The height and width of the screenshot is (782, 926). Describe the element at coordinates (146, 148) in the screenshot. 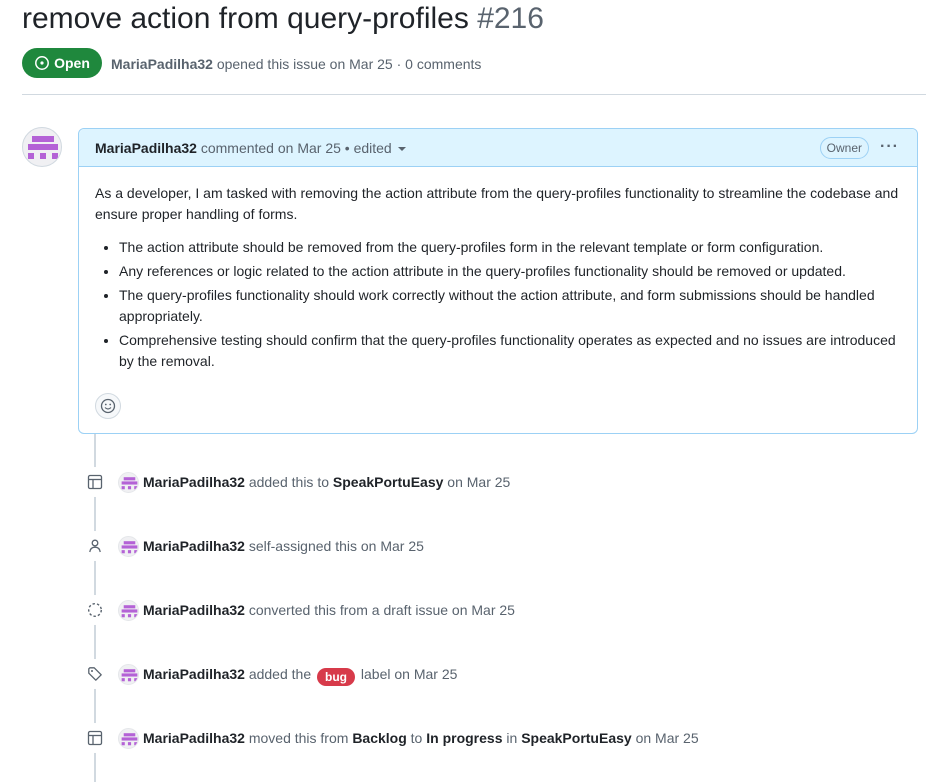

I see `comment-author-link: MariaPadilha32` at that location.